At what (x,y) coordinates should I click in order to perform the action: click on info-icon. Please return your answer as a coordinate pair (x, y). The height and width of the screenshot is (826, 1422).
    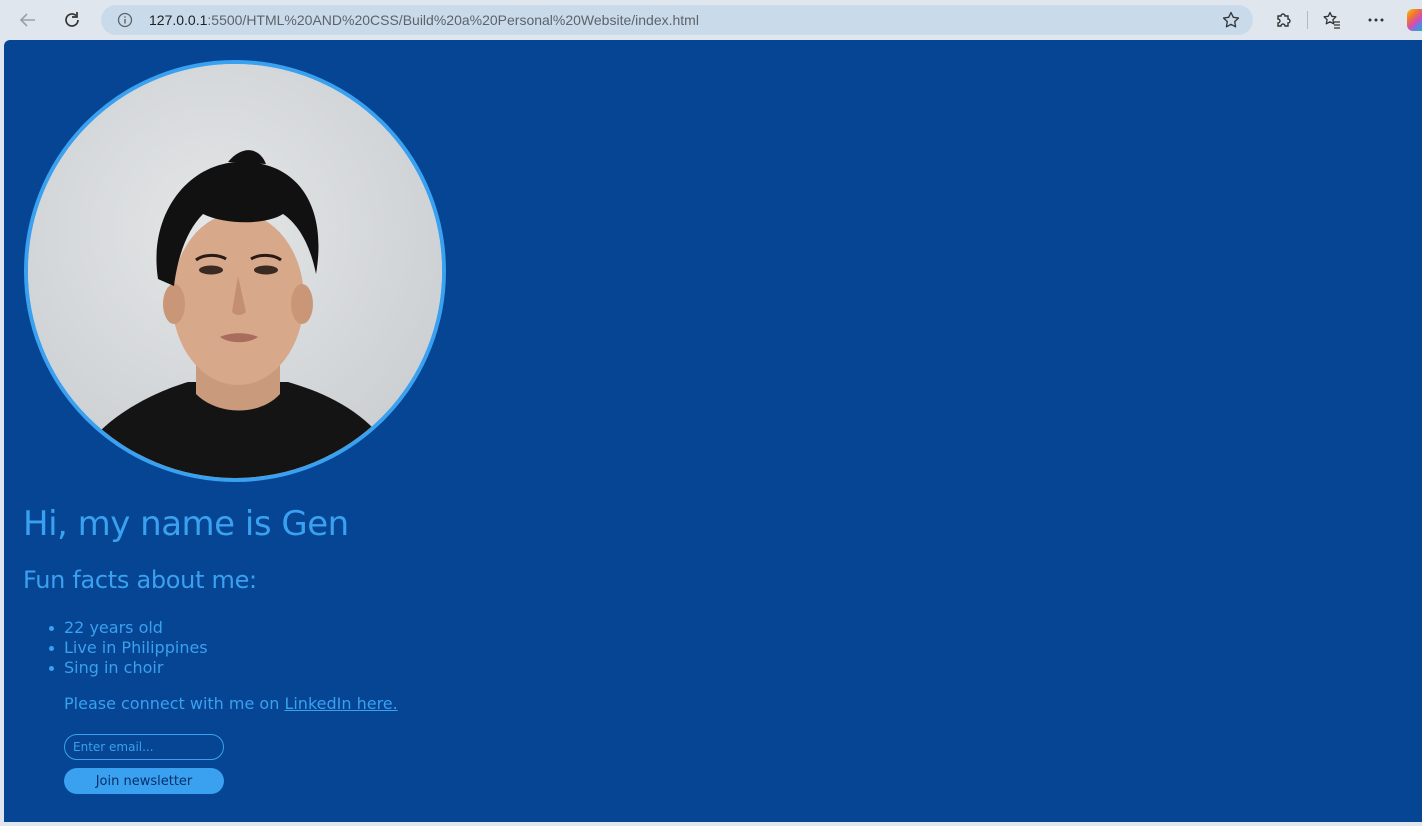
    Looking at the image, I should click on (125, 20).